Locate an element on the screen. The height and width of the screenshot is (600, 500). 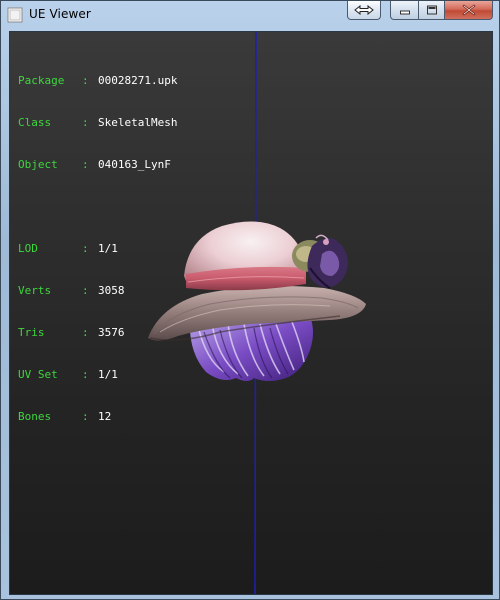
info-label: UV Set is located at coordinates (41, 374).